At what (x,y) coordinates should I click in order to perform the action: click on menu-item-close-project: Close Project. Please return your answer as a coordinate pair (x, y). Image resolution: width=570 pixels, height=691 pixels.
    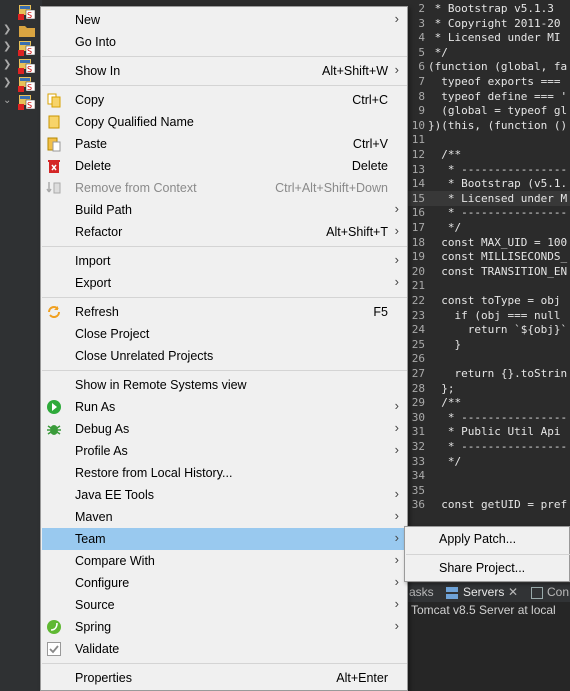
    Looking at the image, I should click on (224, 334).